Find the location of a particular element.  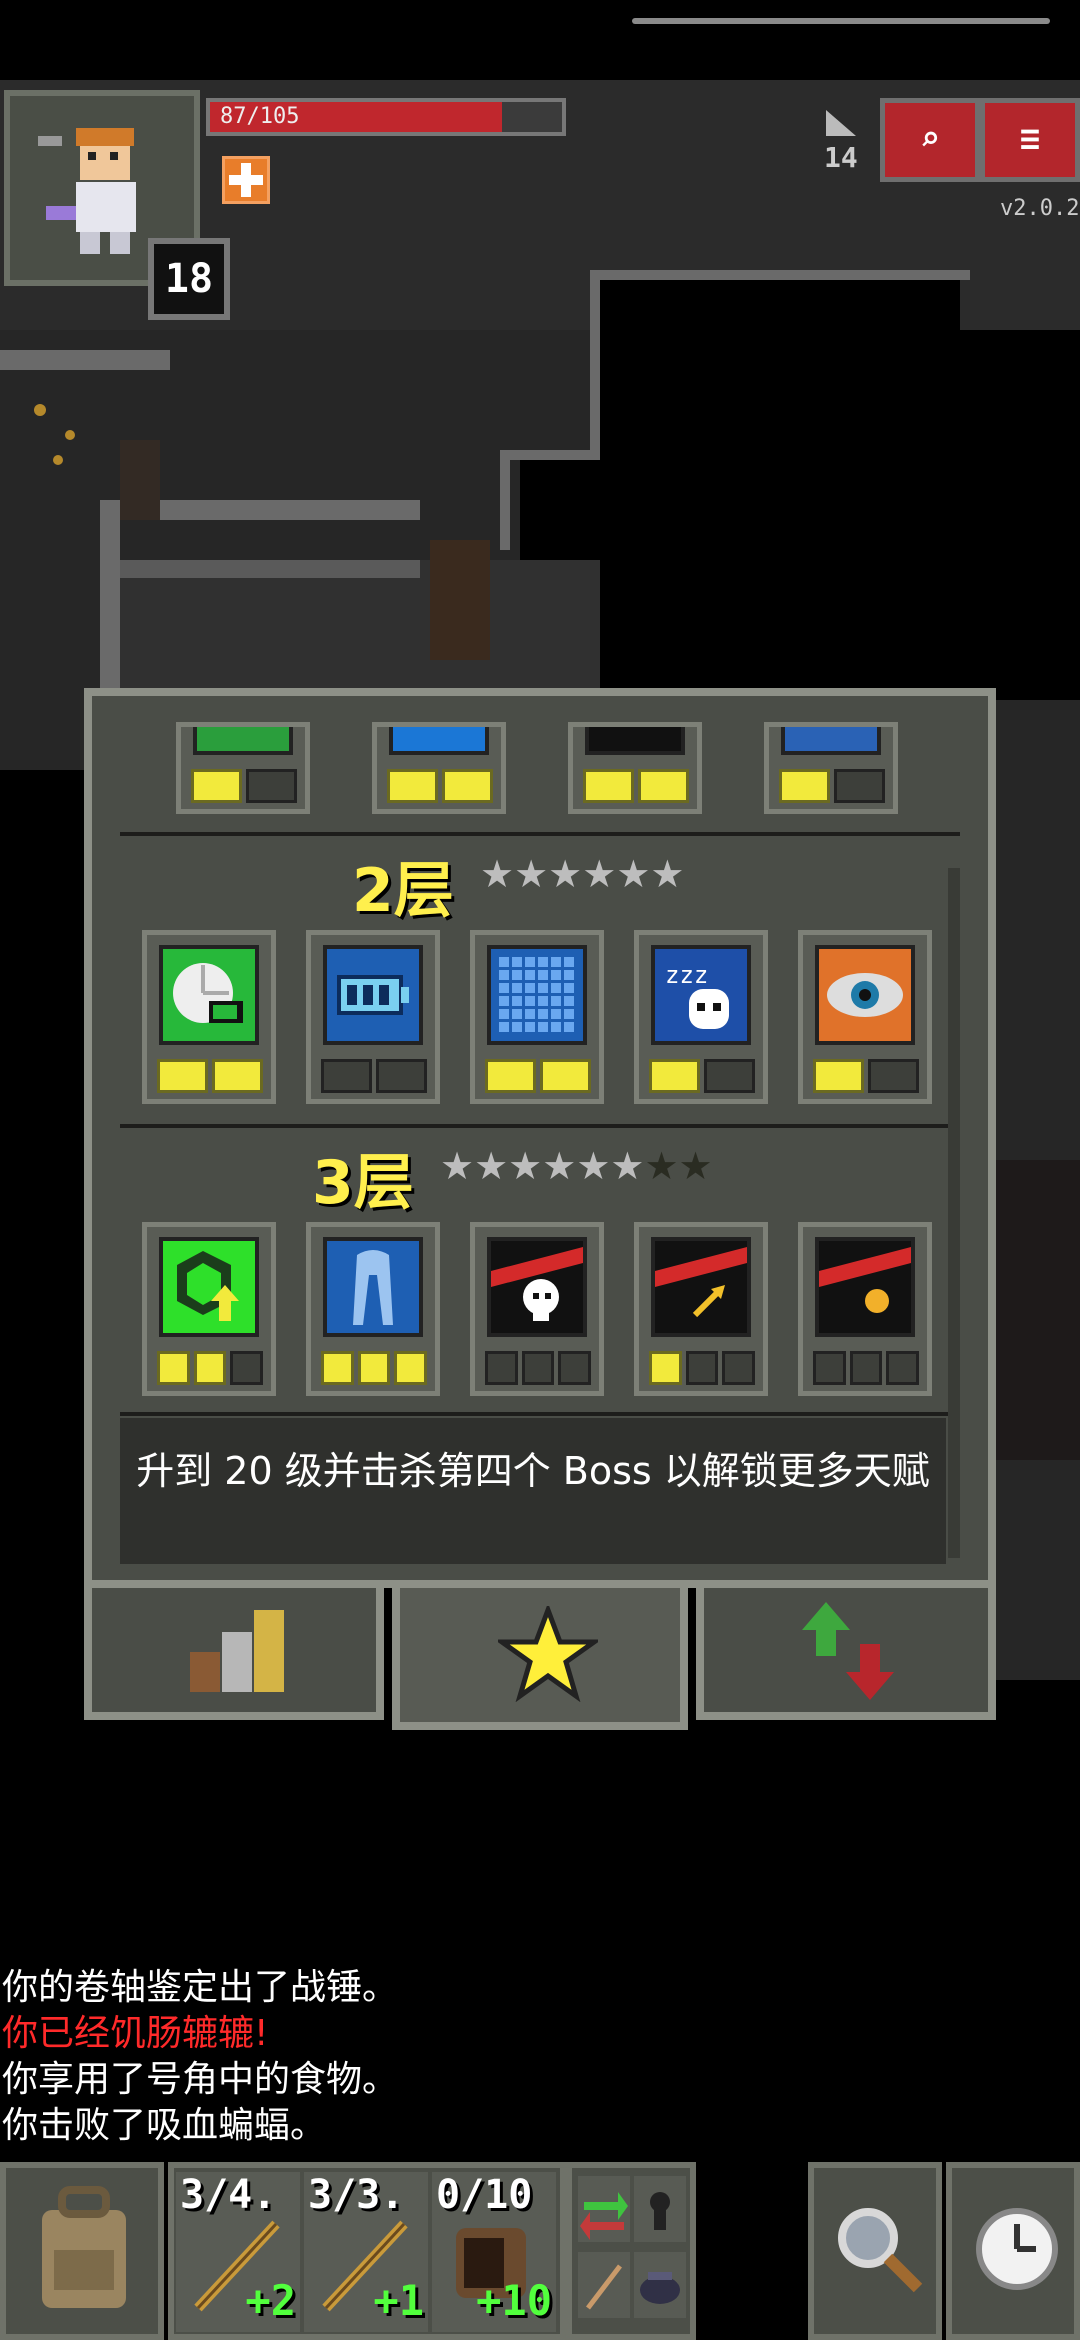

swap-button is located at coordinates (604, 2209).